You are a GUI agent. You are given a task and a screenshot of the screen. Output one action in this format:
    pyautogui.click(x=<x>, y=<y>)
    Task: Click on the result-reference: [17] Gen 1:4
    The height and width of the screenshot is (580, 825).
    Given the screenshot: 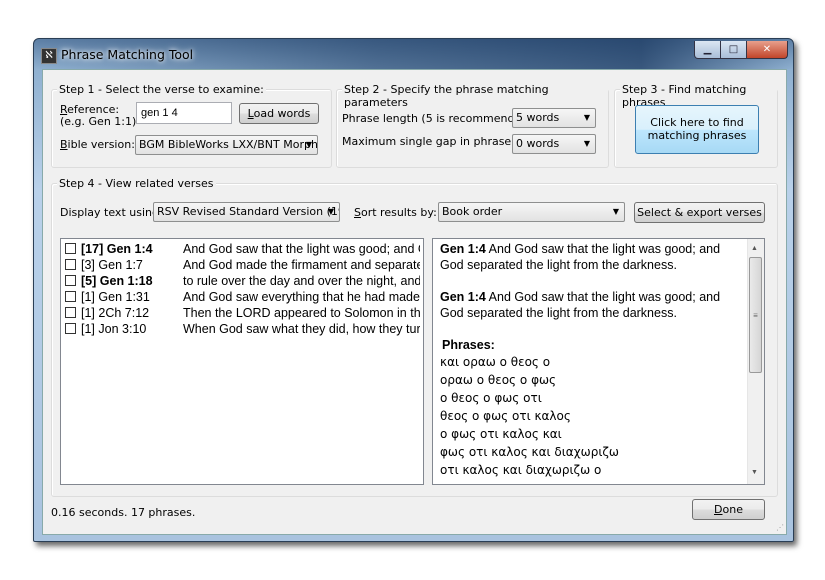 What is the action you would take?
    pyautogui.click(x=131, y=249)
    